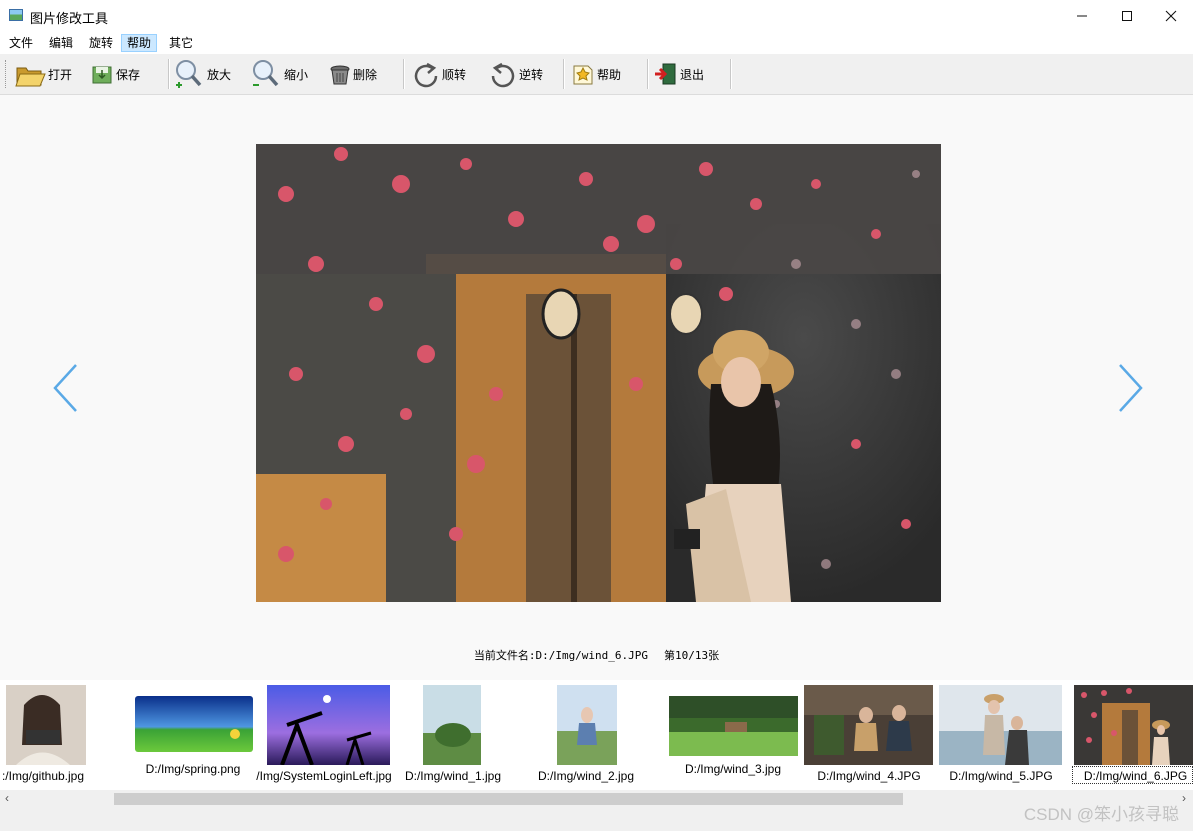 Image resolution: width=1193 pixels, height=831 pixels. I want to click on close-button, so click(1170, 16).